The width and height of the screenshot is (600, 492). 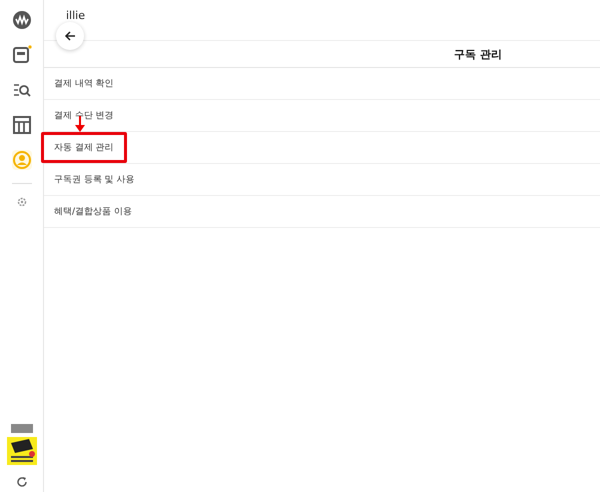 I want to click on app-name: illie, so click(x=75, y=15).